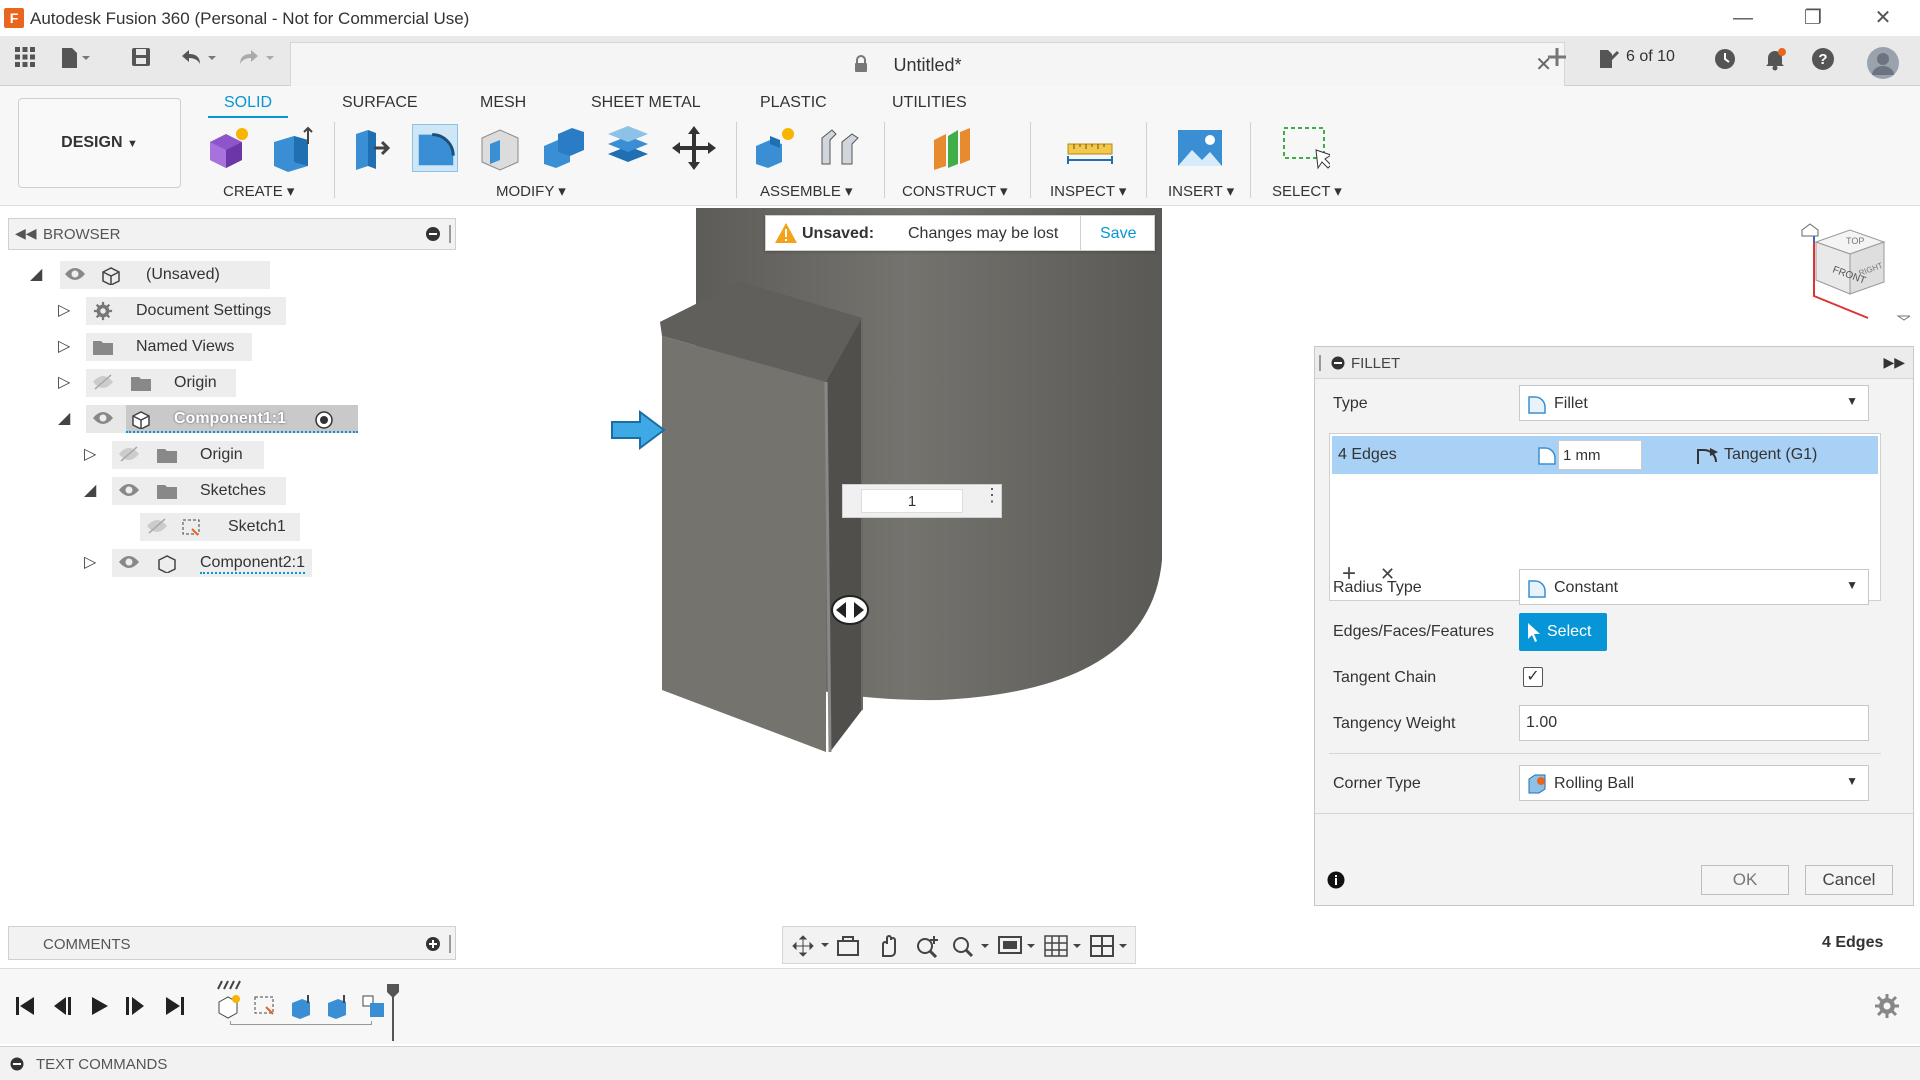 Image resolution: width=1920 pixels, height=1080 pixels. What do you see at coordinates (1307, 148) in the screenshot?
I see `window-select-icon` at bounding box center [1307, 148].